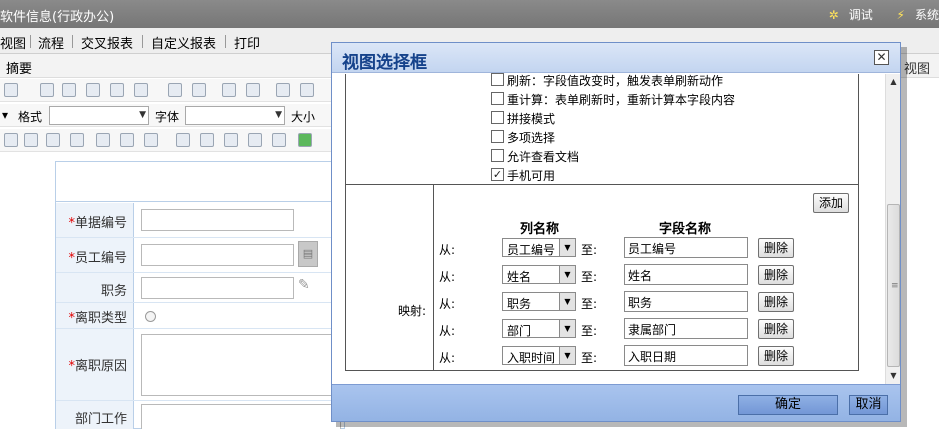 The image size is (939, 429). Describe the element at coordinates (241, 365) in the screenshot. I see `leave-reason-textarea` at that location.